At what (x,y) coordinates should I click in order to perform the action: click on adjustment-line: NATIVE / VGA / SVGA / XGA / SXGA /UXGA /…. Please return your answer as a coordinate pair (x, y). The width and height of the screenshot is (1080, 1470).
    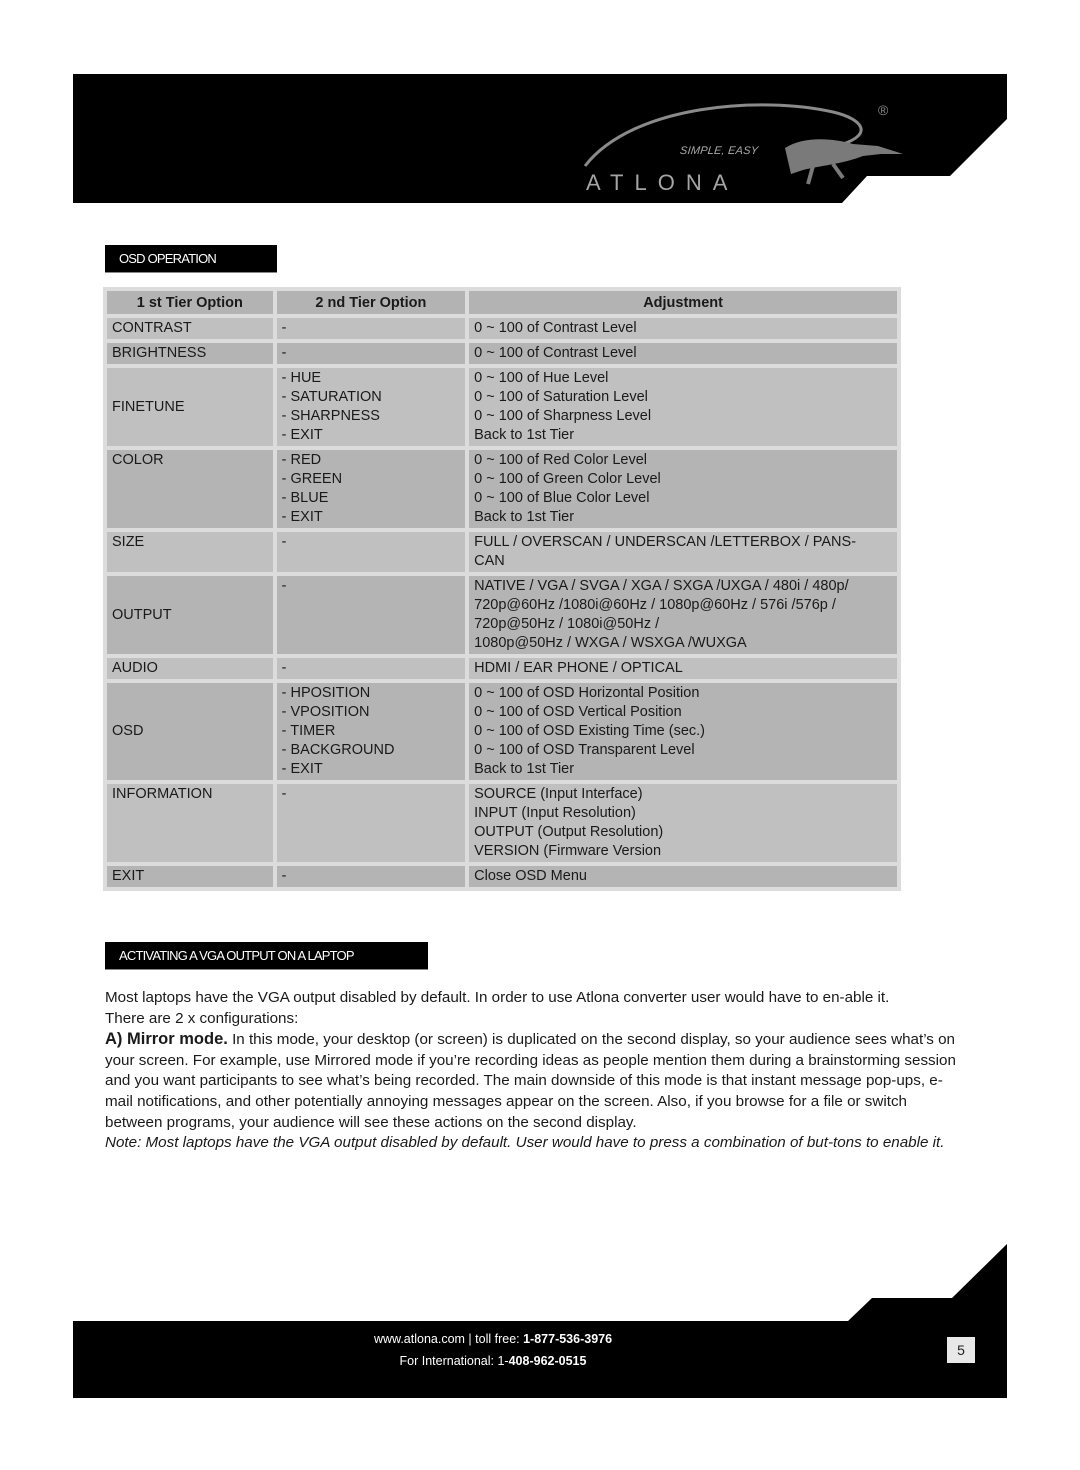
    Looking at the image, I should click on (661, 586).